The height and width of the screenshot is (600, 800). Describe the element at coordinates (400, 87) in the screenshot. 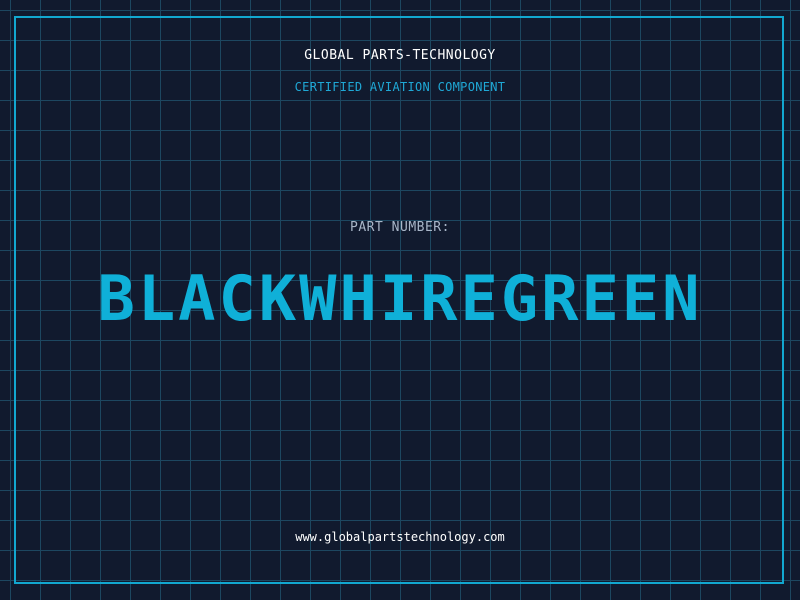

I see `certification-tagline: CERTIFIED AVIATION COMPONENT` at that location.